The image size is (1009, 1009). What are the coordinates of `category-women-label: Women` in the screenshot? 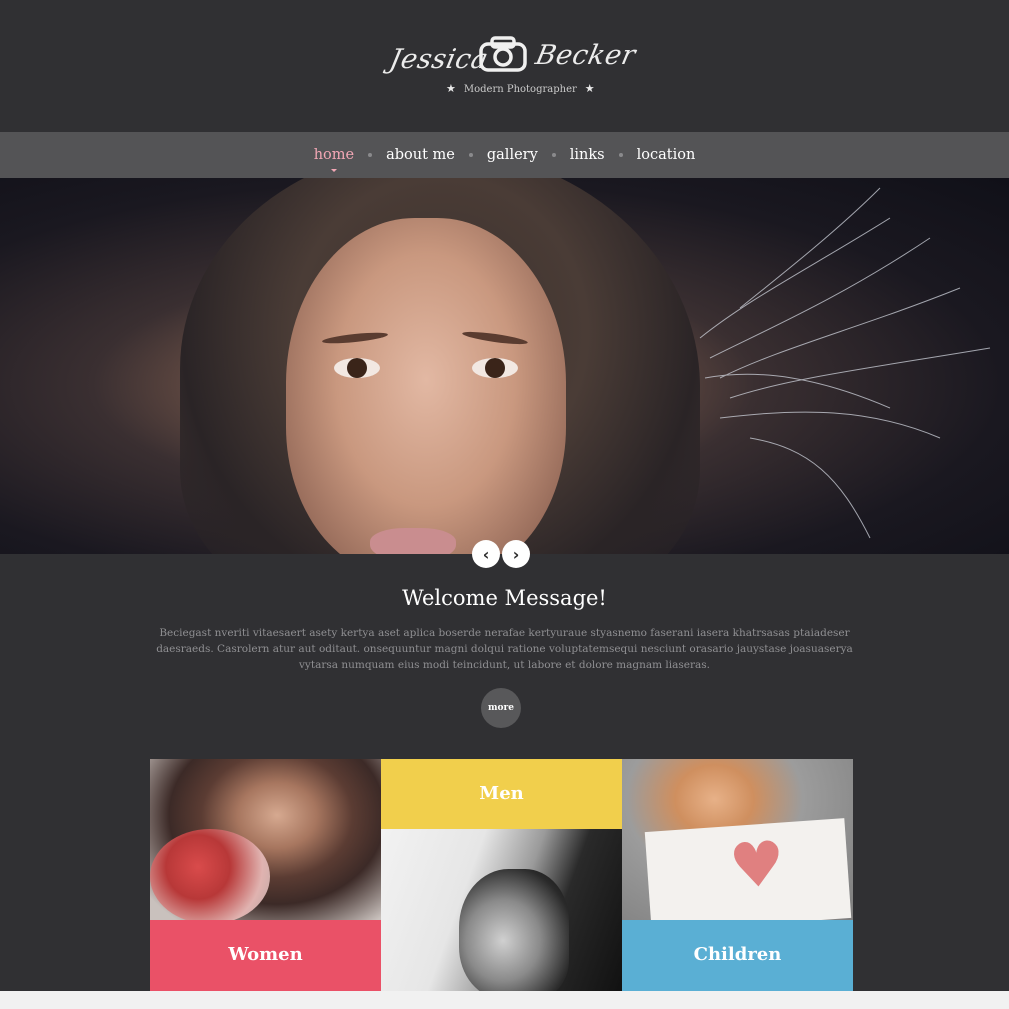 It's located at (265, 954).